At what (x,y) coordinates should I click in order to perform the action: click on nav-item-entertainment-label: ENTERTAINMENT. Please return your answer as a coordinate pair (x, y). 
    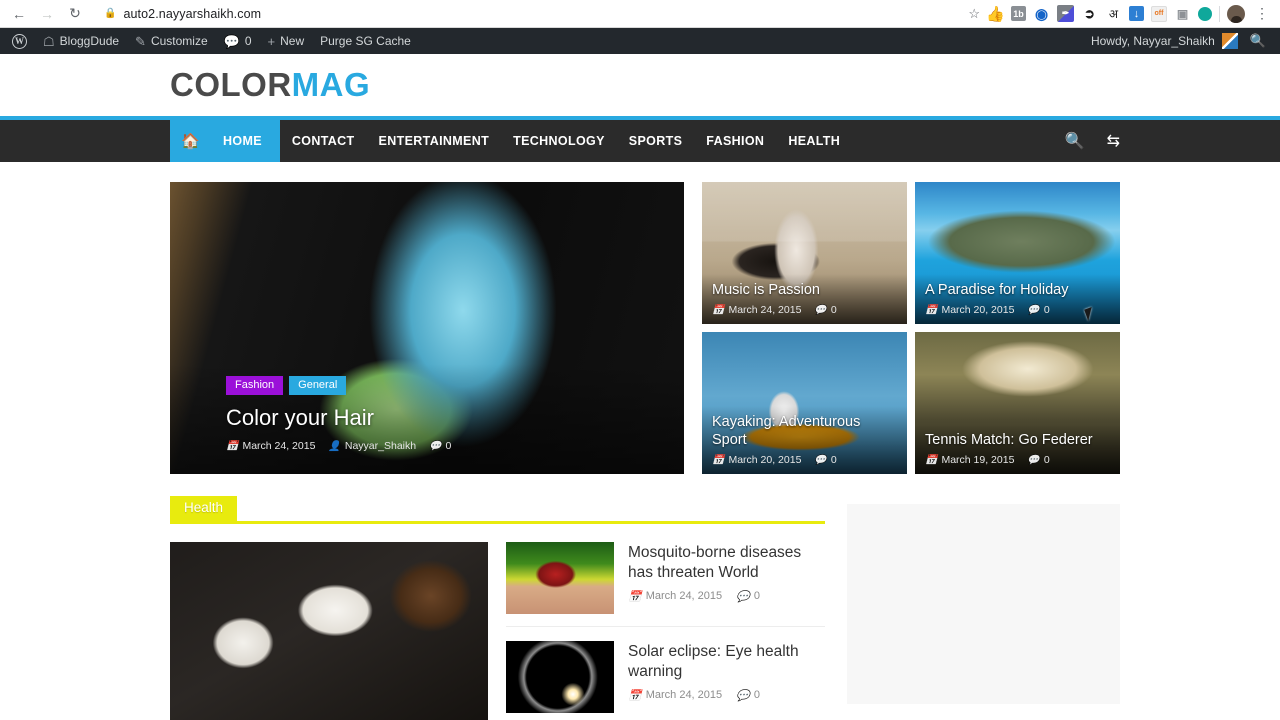
    Looking at the image, I should click on (434, 141).